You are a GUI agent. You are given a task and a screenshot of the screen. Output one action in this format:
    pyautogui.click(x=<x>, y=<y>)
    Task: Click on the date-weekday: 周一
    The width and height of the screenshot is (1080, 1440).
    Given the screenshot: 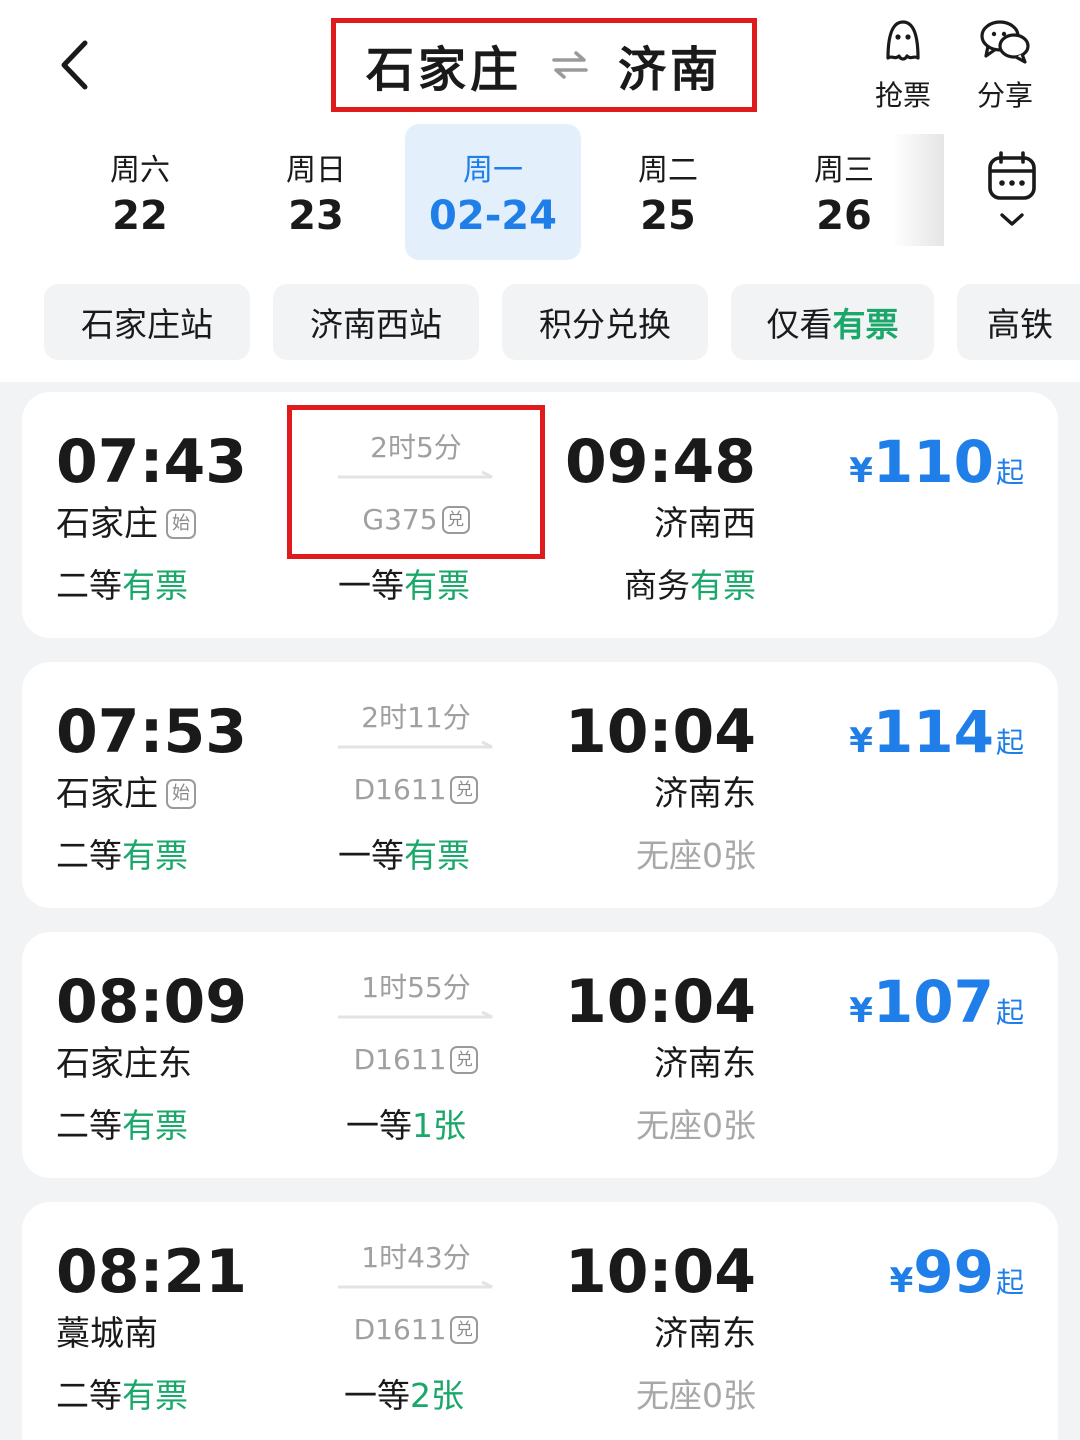 What is the action you would take?
    pyautogui.click(x=493, y=170)
    